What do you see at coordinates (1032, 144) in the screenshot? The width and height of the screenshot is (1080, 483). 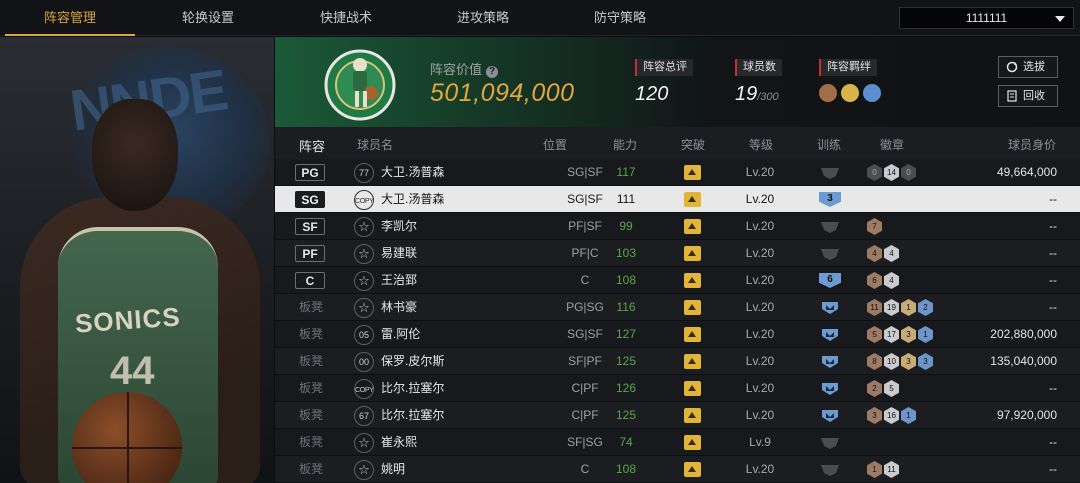 I see `header-salary: 球员身价` at bounding box center [1032, 144].